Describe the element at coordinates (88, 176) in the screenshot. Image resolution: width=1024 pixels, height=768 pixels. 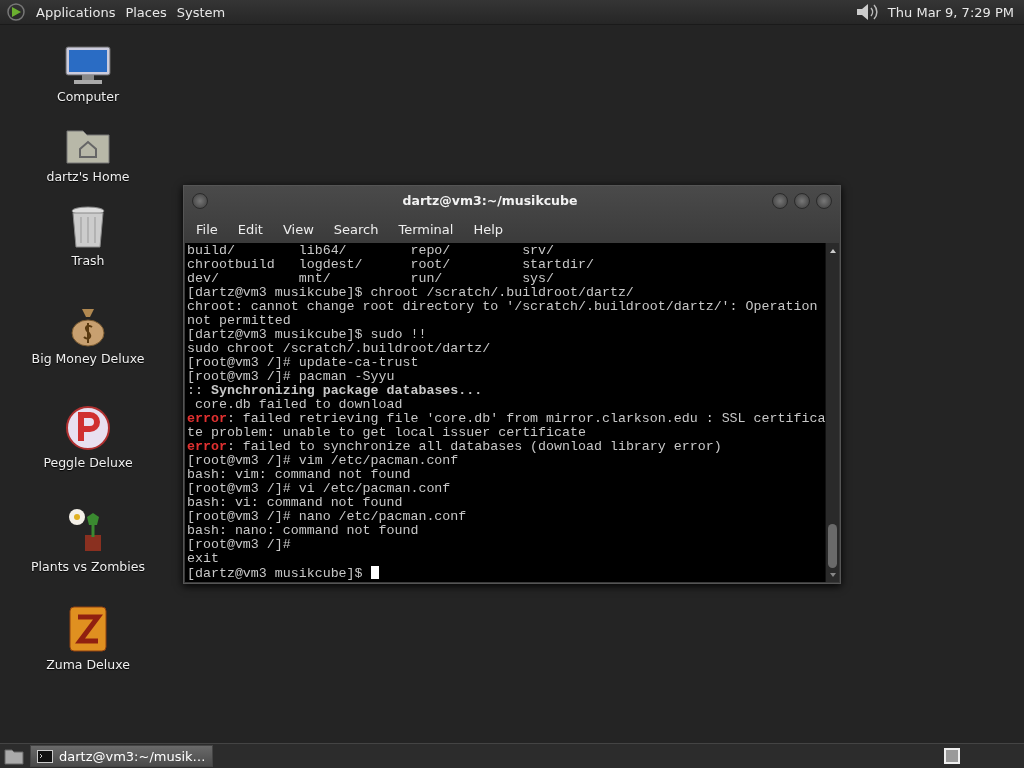
I see `desktop-icon-label: dartz's Home` at that location.